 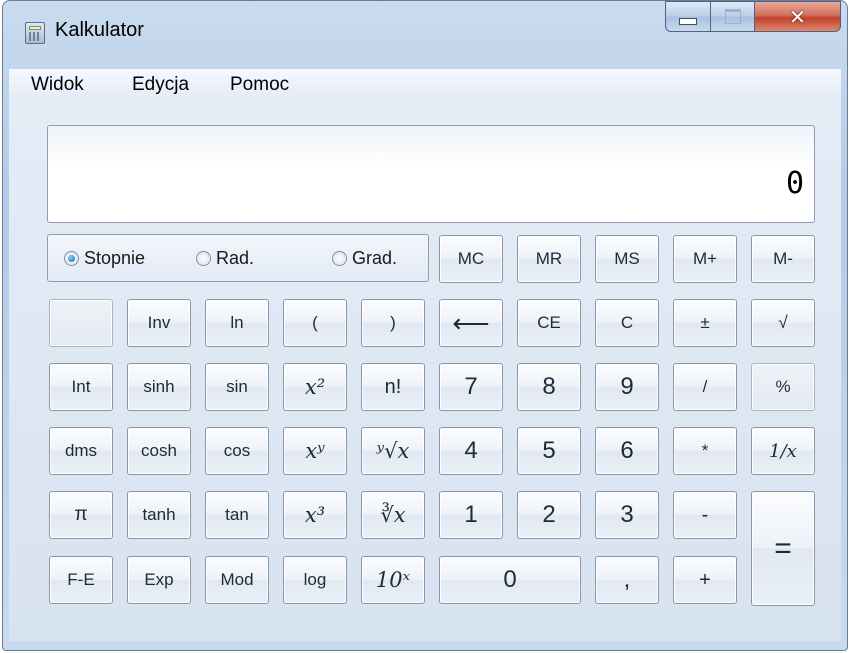 I want to click on radio-degrees: Stopnie, so click(x=104, y=258).